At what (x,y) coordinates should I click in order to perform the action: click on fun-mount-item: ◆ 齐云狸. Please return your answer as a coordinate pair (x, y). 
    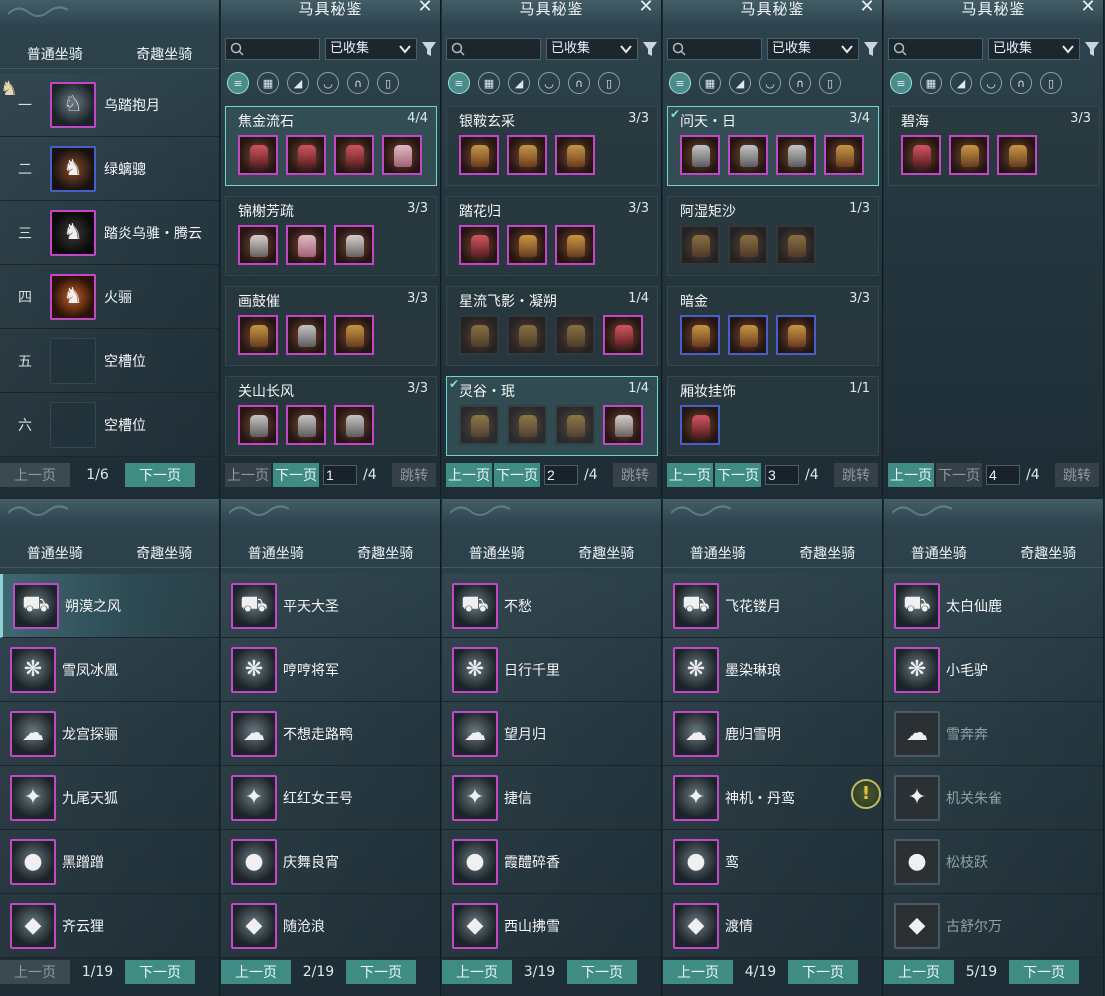
    Looking at the image, I should click on (109, 926).